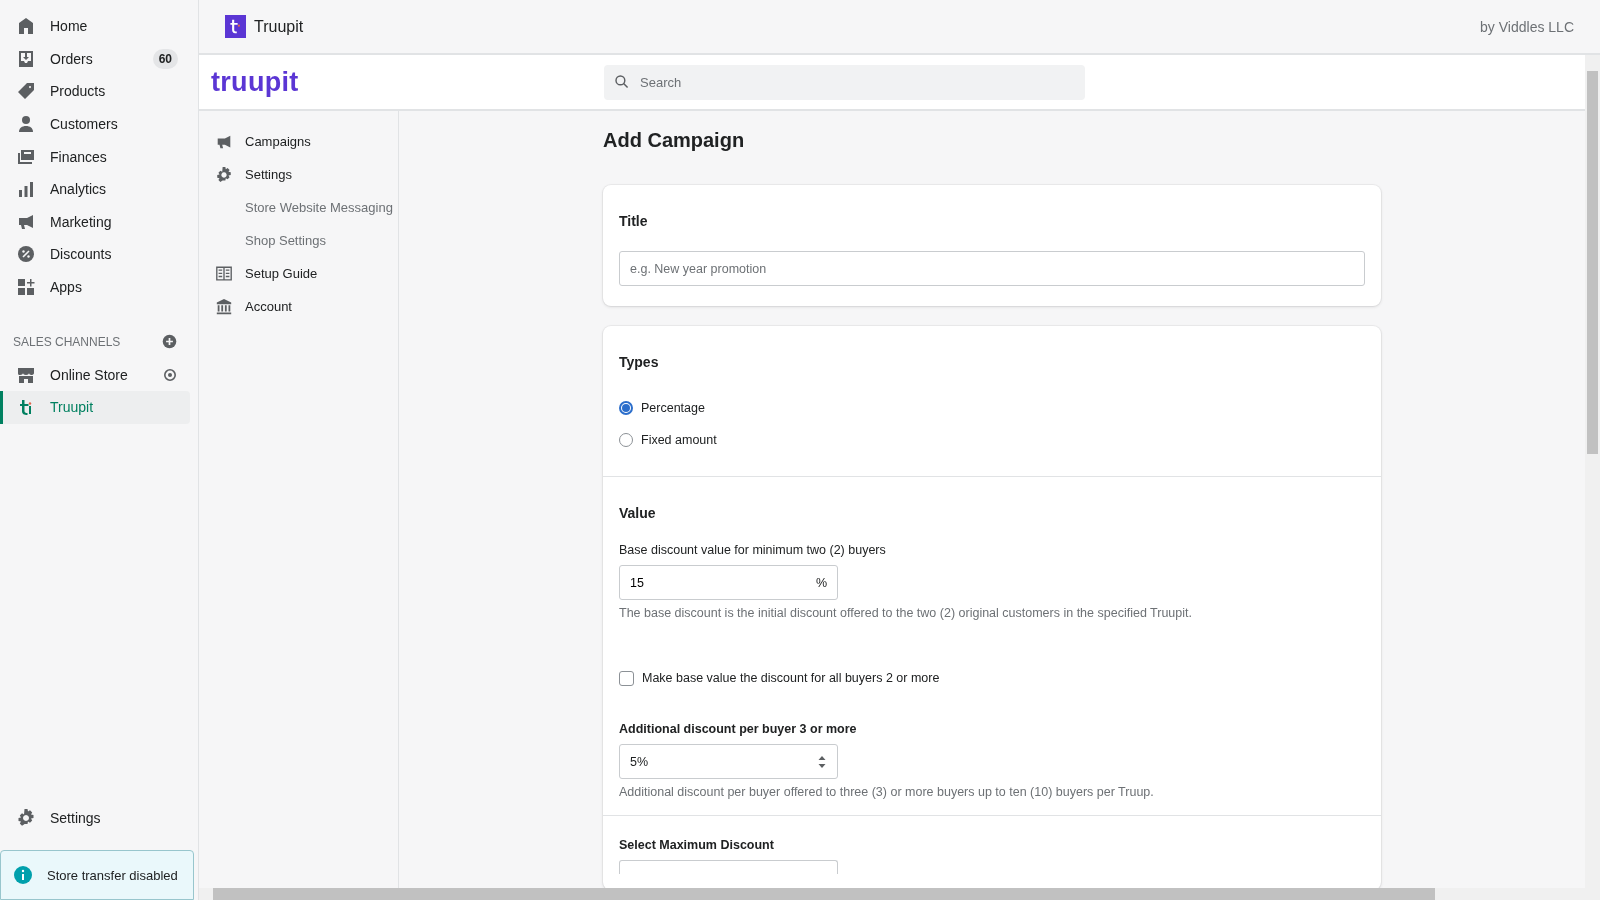  I want to click on nav-item: Analytics, so click(95, 189).